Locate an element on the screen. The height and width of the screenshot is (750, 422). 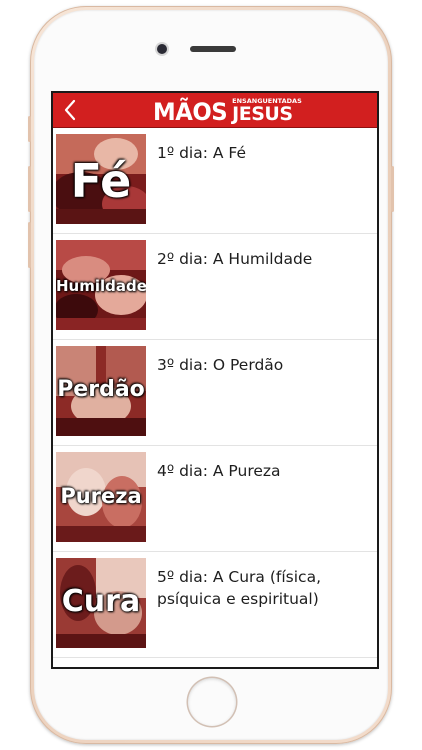
volume-down-button is located at coordinates (29, 245).